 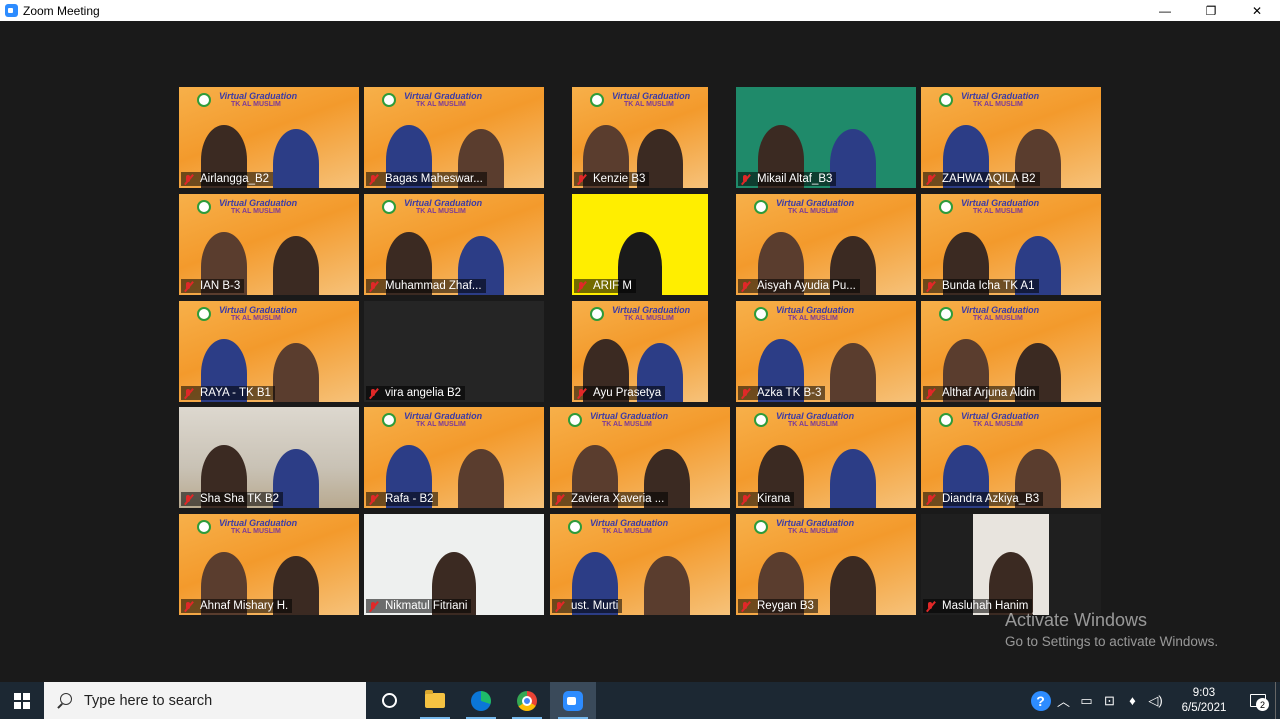 What do you see at coordinates (795, 179) in the screenshot?
I see `participant-name: Mikail Altaf_B3` at bounding box center [795, 179].